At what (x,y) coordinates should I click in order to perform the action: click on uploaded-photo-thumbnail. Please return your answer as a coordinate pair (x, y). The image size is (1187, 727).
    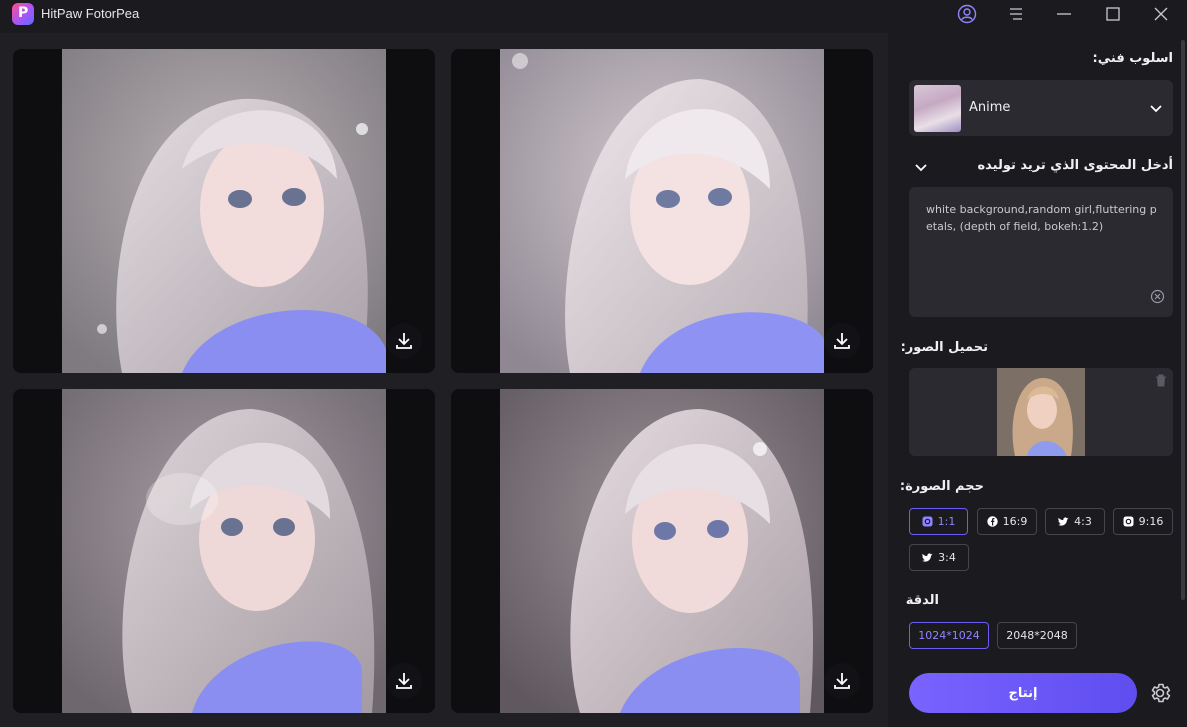
    Looking at the image, I should click on (1041, 412).